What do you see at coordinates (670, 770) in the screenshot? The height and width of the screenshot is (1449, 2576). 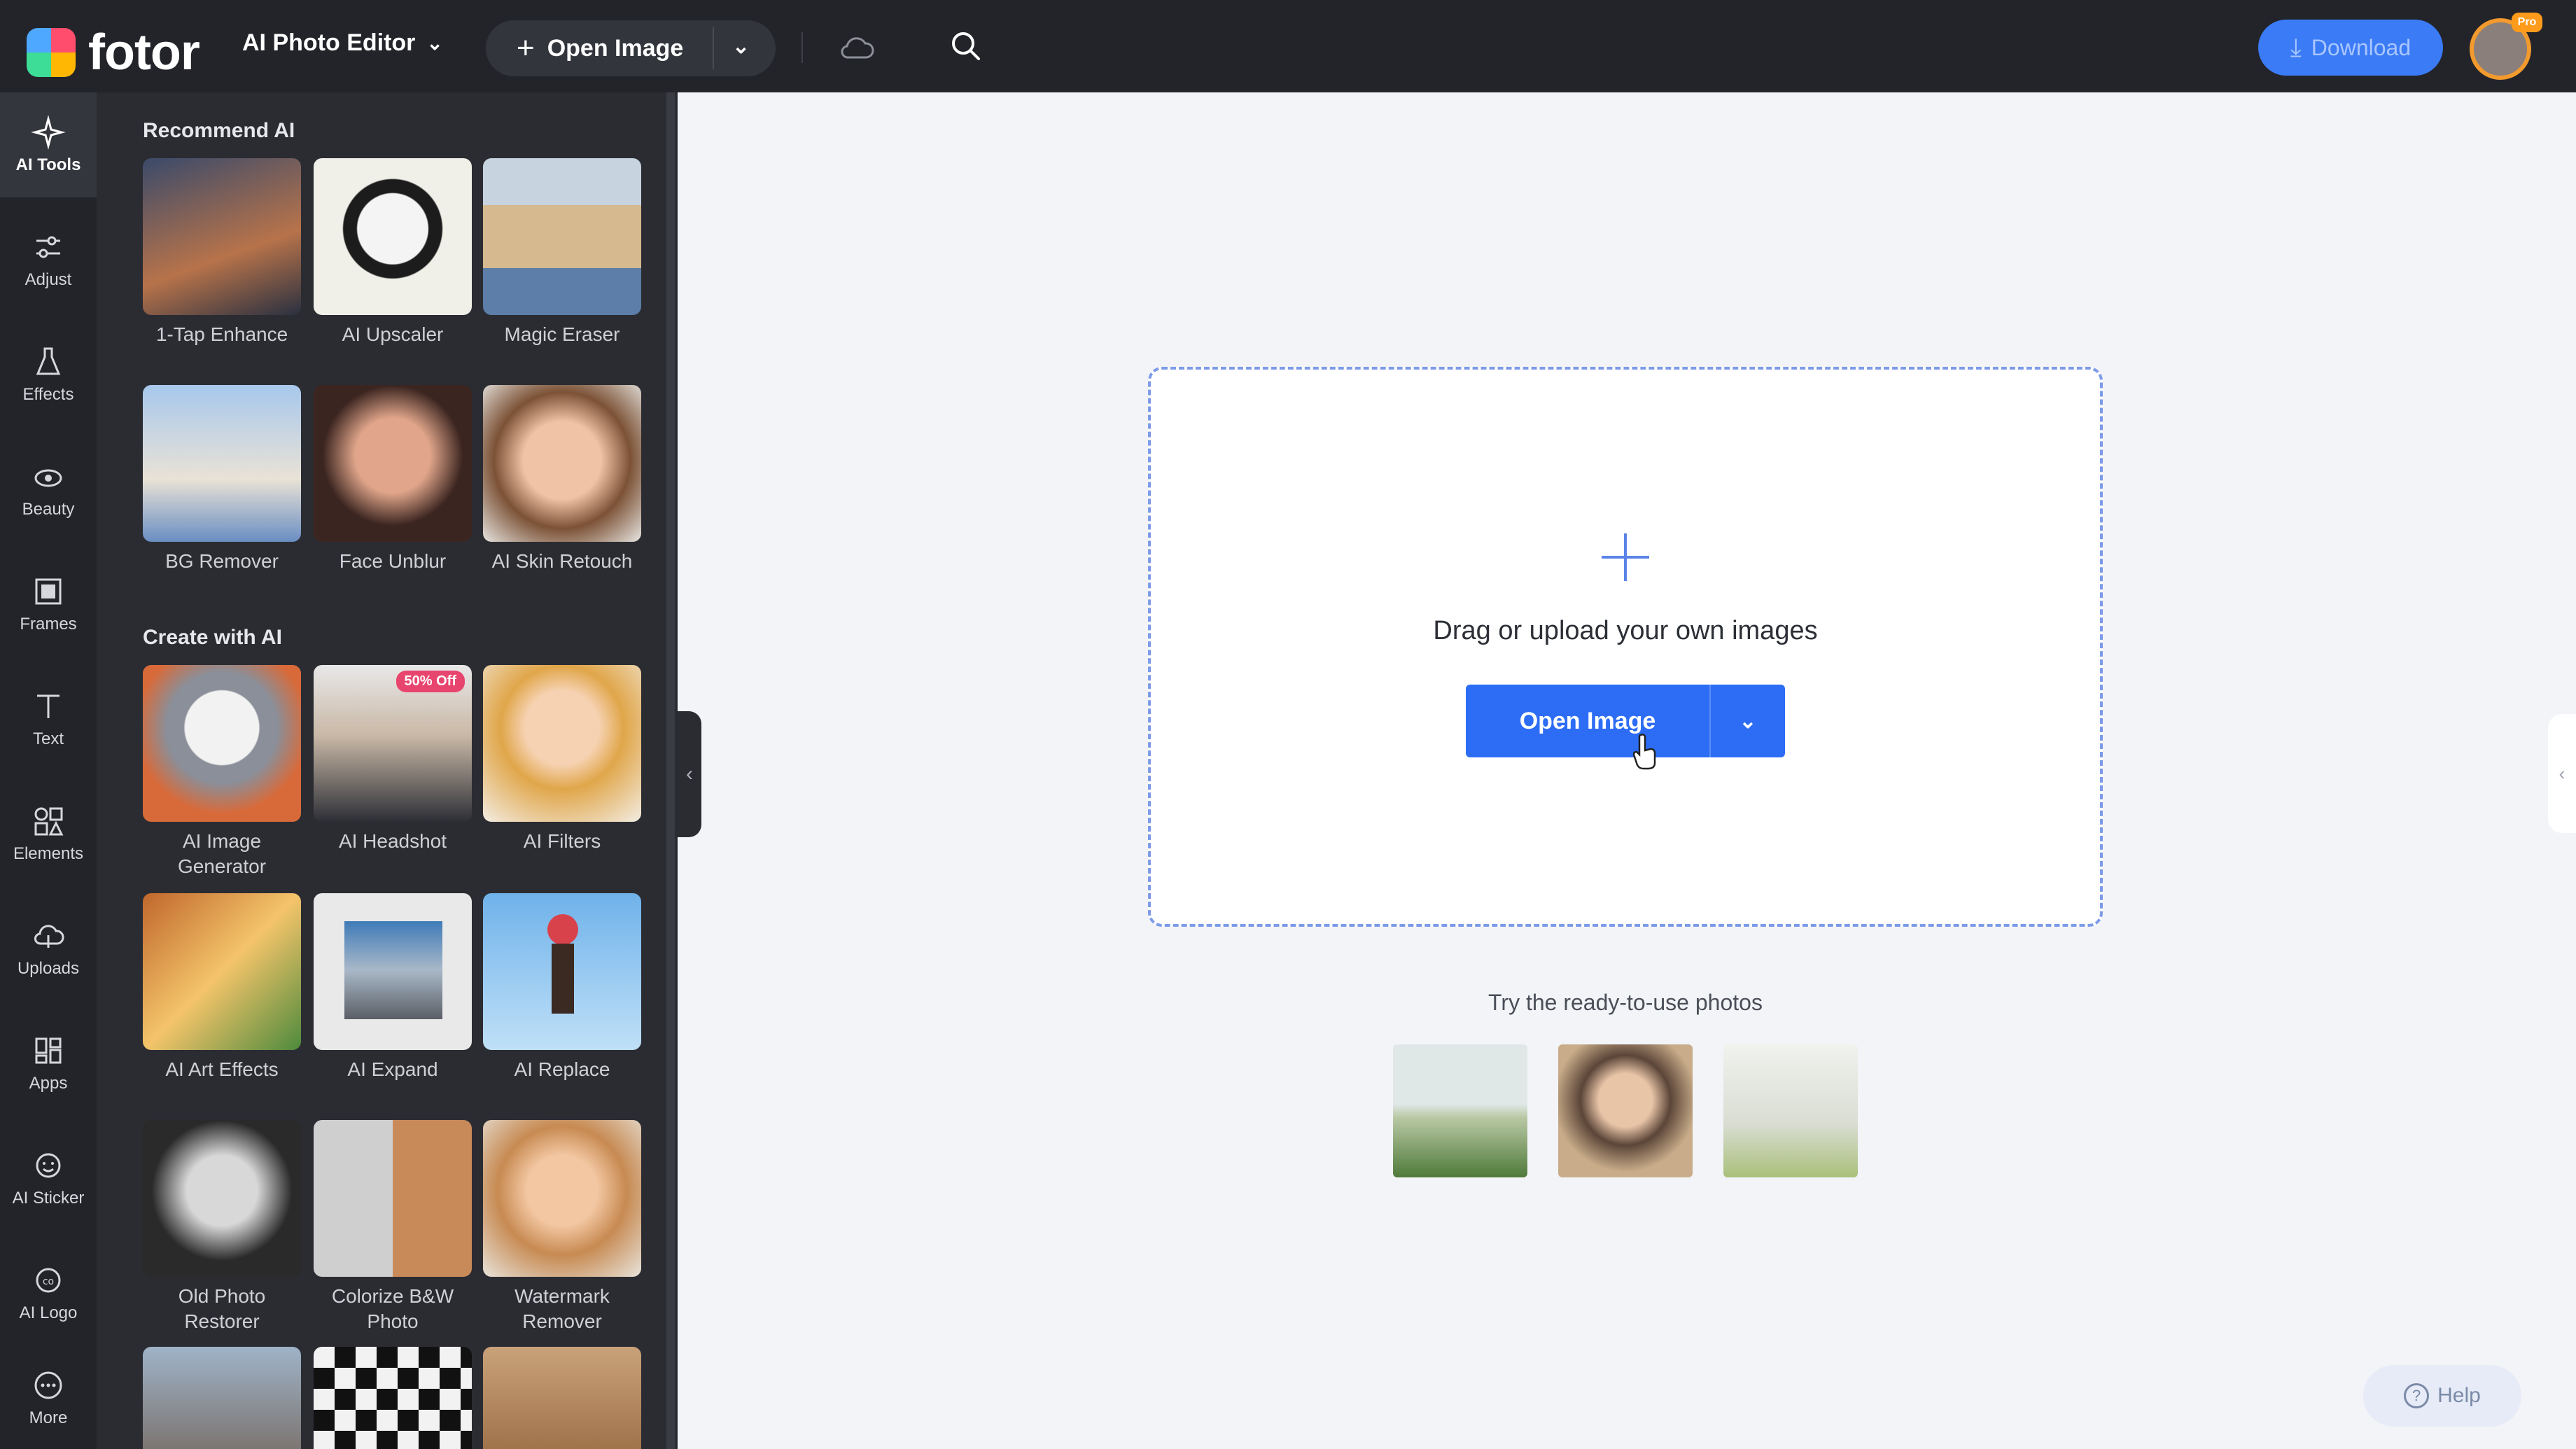 I see `panel-scrollbar` at bounding box center [670, 770].